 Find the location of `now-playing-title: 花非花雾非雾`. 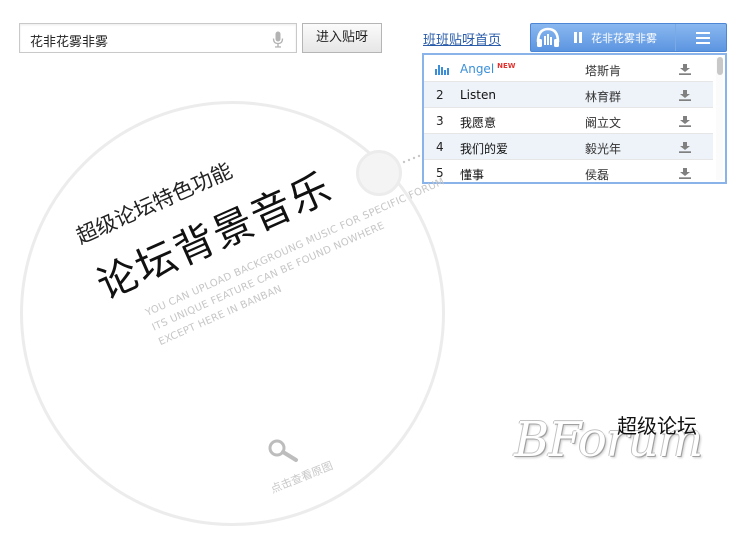

now-playing-title: 花非花雾非雾 is located at coordinates (624, 38).